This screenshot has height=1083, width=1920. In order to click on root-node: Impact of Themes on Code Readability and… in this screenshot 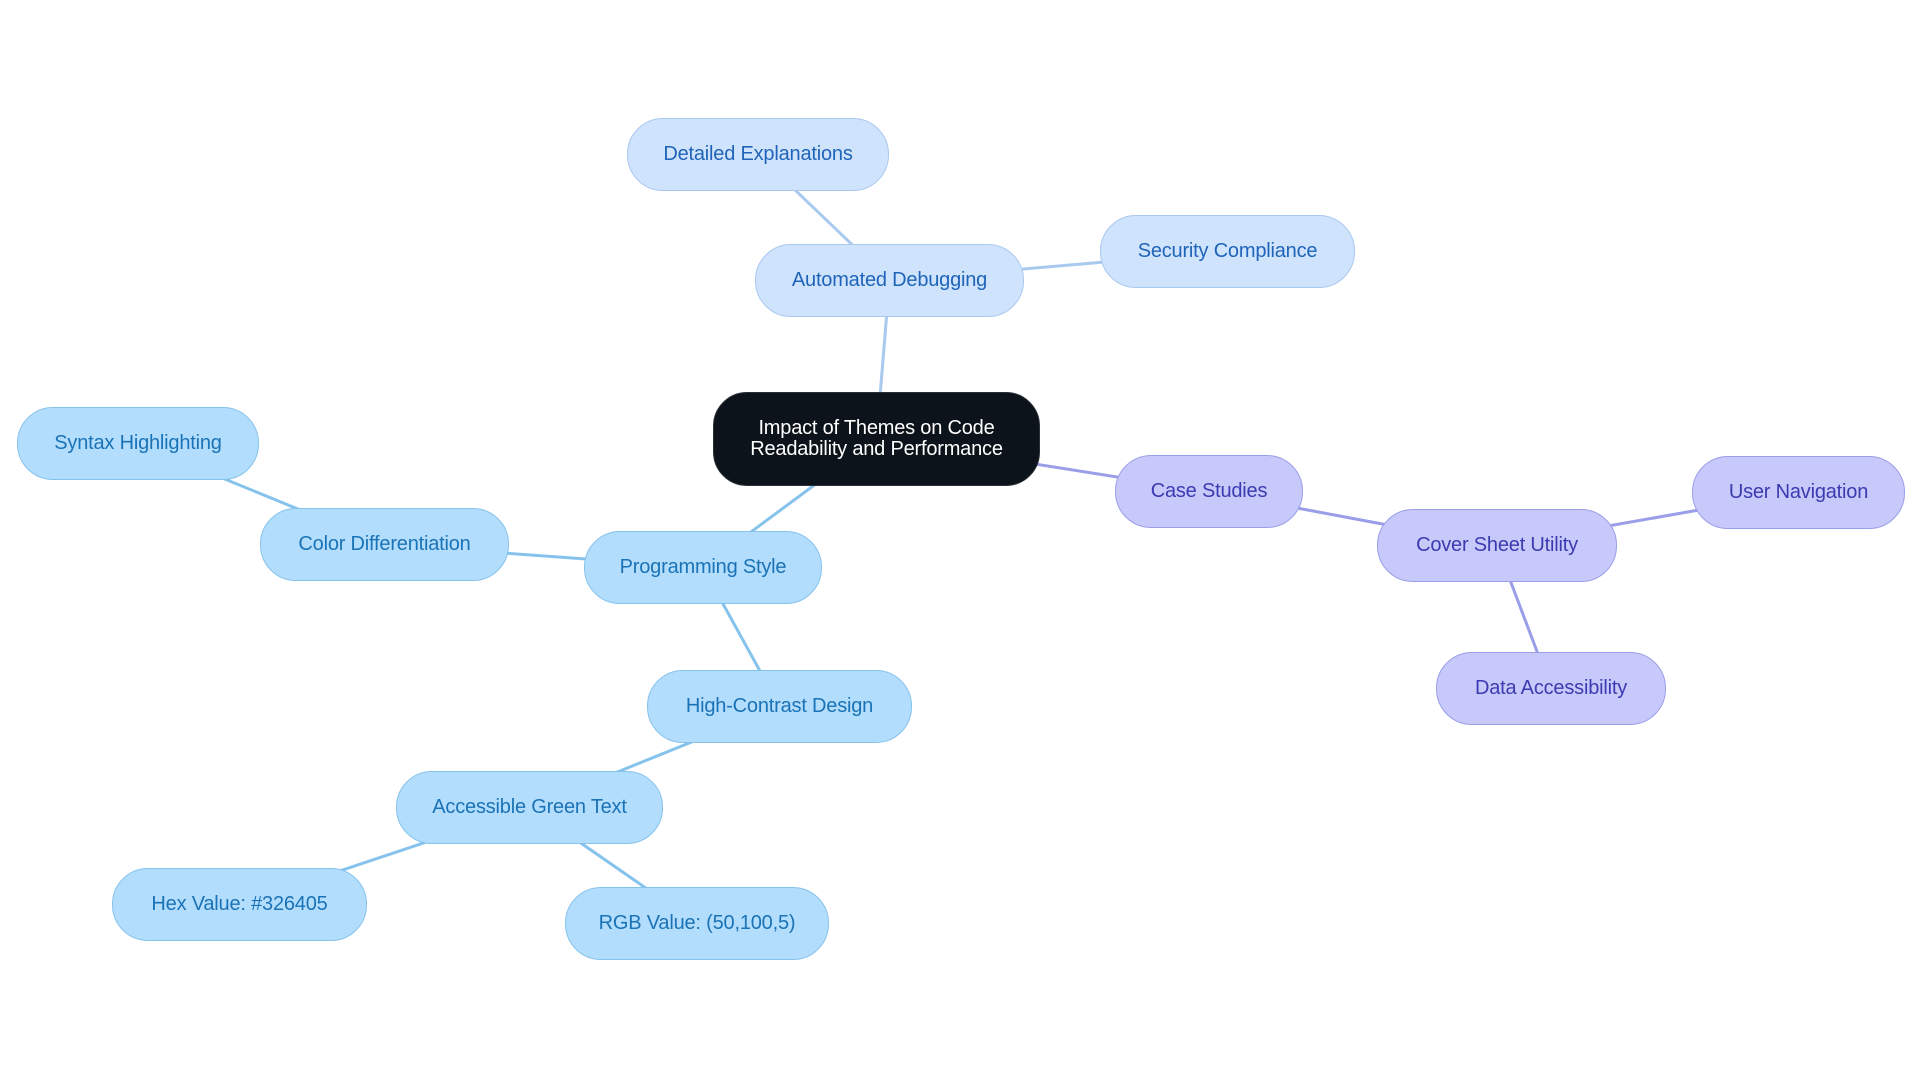, I will do `click(876, 439)`.